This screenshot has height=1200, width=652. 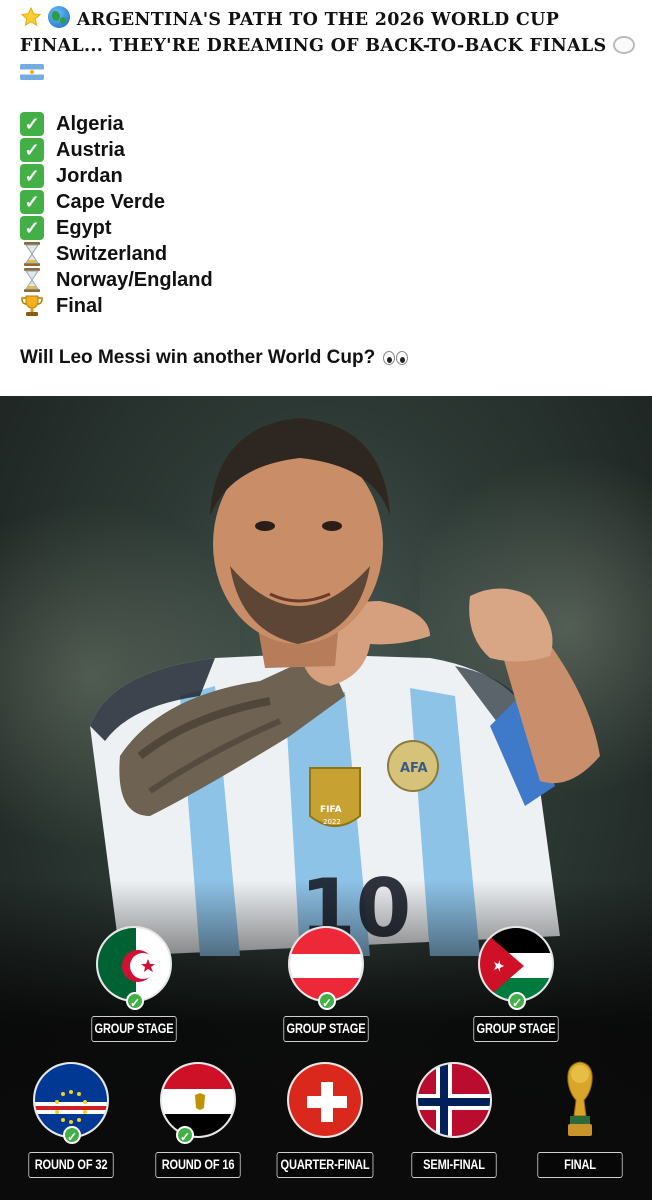 I want to click on stage-norway: SEMI-FINAL, so click(x=454, y=1120).